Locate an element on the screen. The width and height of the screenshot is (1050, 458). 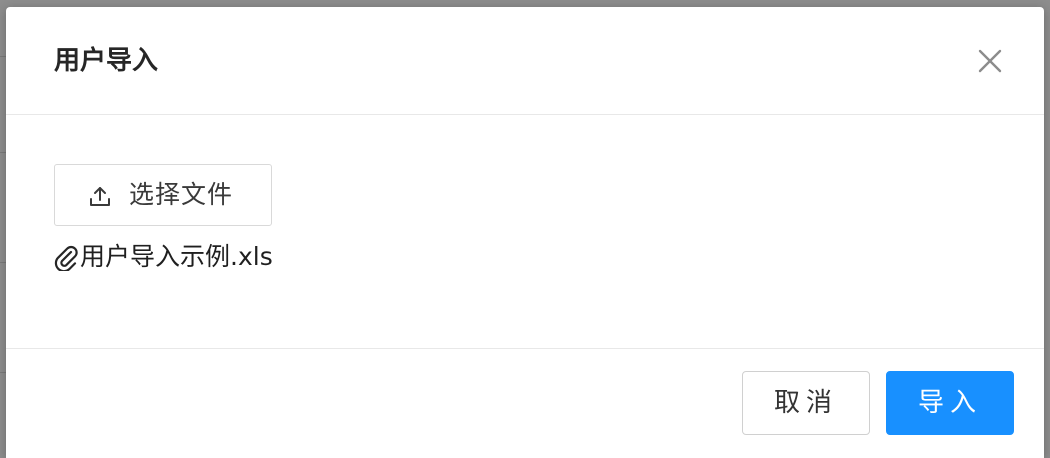
import-button: 导入 is located at coordinates (950, 403).